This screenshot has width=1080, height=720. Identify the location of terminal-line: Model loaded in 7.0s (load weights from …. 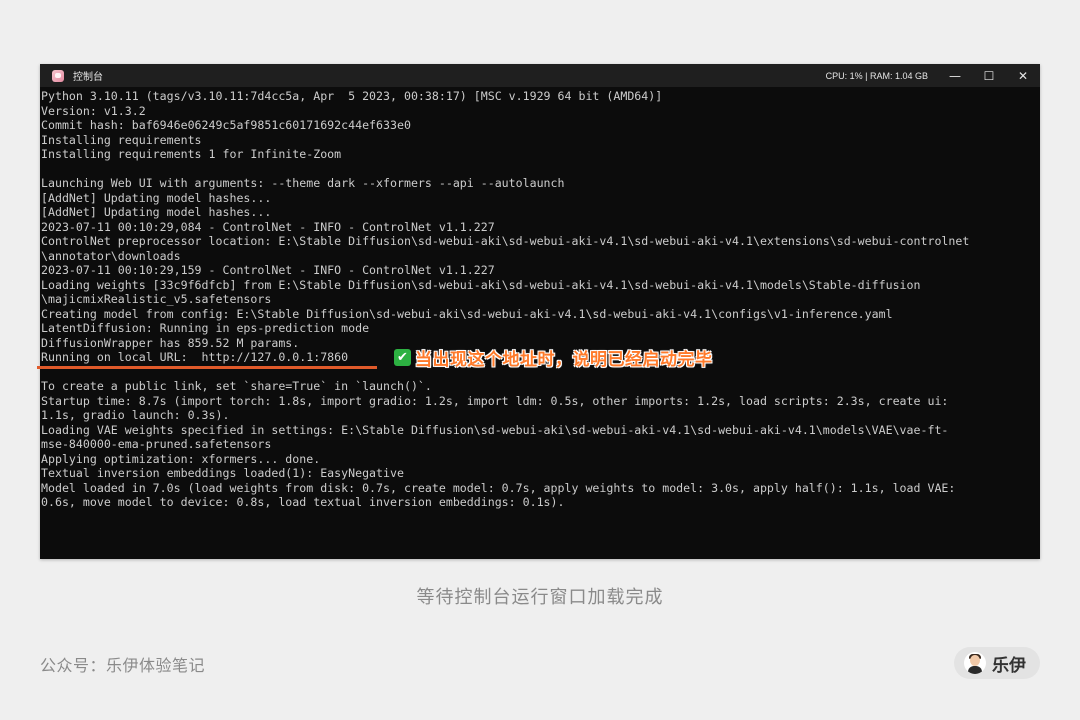
(498, 487).